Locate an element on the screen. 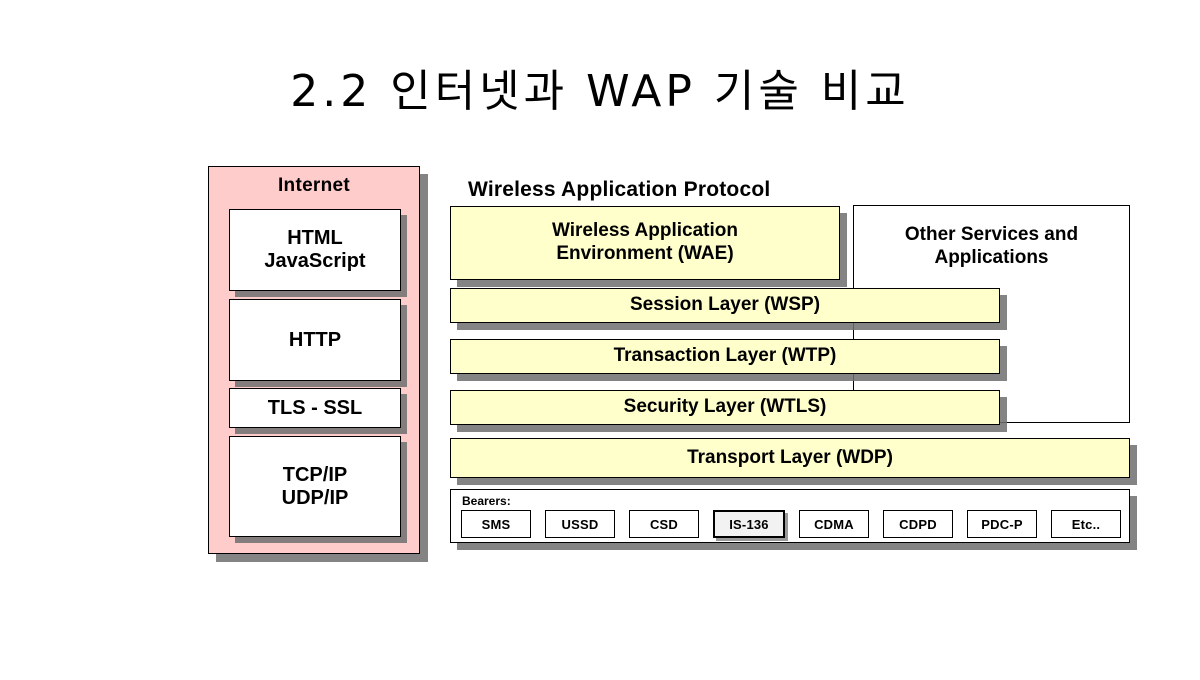  bearer-chip-label: Etc.. is located at coordinates (1086, 524).